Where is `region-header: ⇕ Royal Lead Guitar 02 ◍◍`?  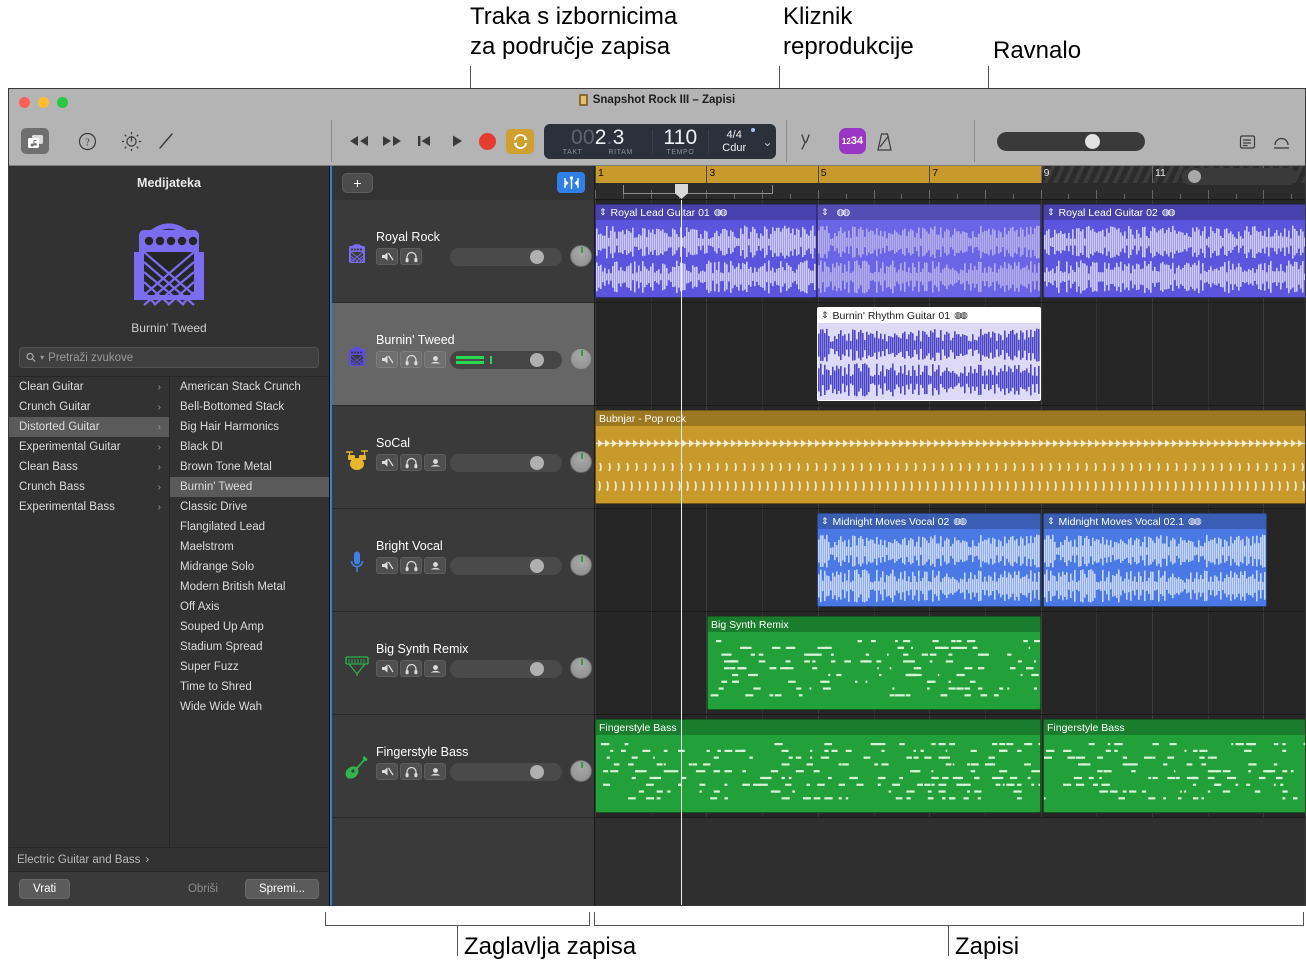 region-header: ⇕ Royal Lead Guitar 02 ◍◍ is located at coordinates (1174, 212).